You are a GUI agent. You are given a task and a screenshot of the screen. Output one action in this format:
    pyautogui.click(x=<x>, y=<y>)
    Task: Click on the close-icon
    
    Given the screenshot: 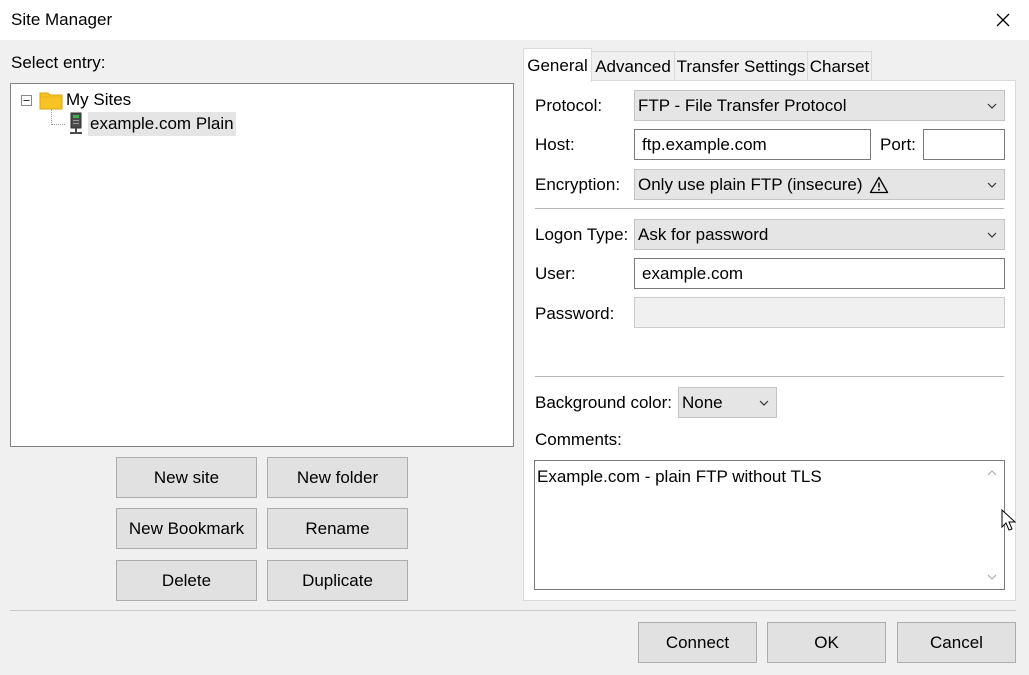 What is the action you would take?
    pyautogui.click(x=1003, y=20)
    